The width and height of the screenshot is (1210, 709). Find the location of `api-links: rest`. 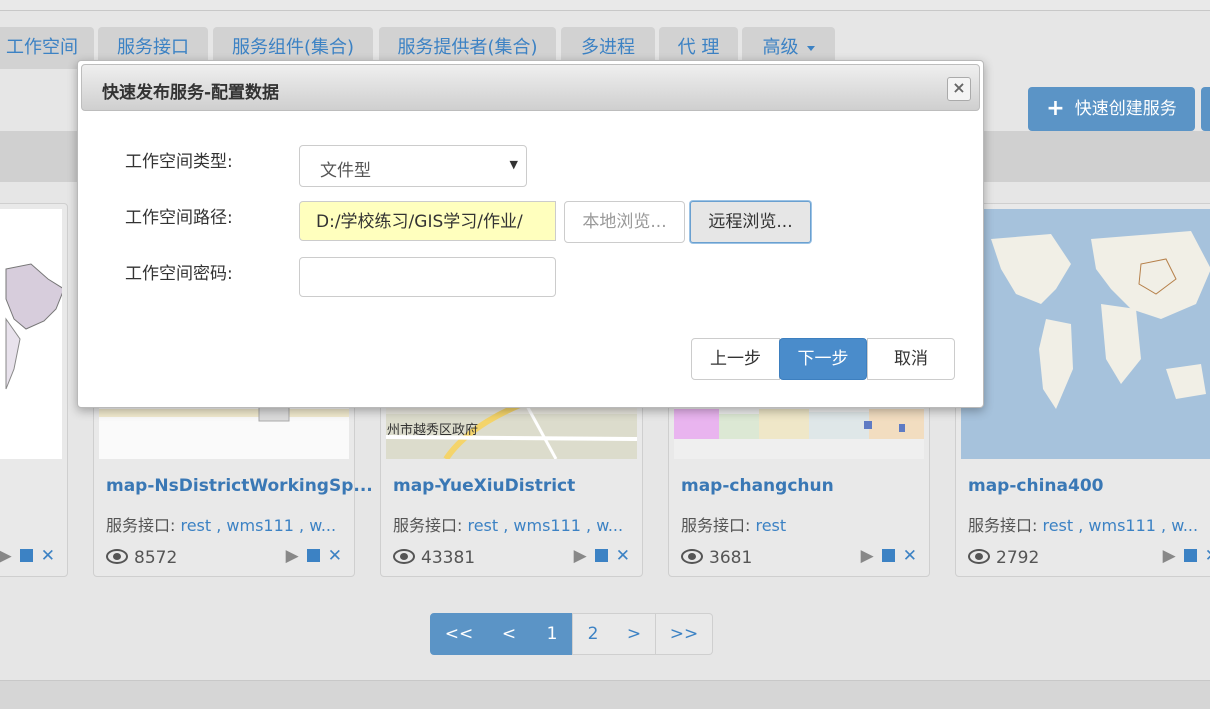

api-links: rest is located at coordinates (770, 525).